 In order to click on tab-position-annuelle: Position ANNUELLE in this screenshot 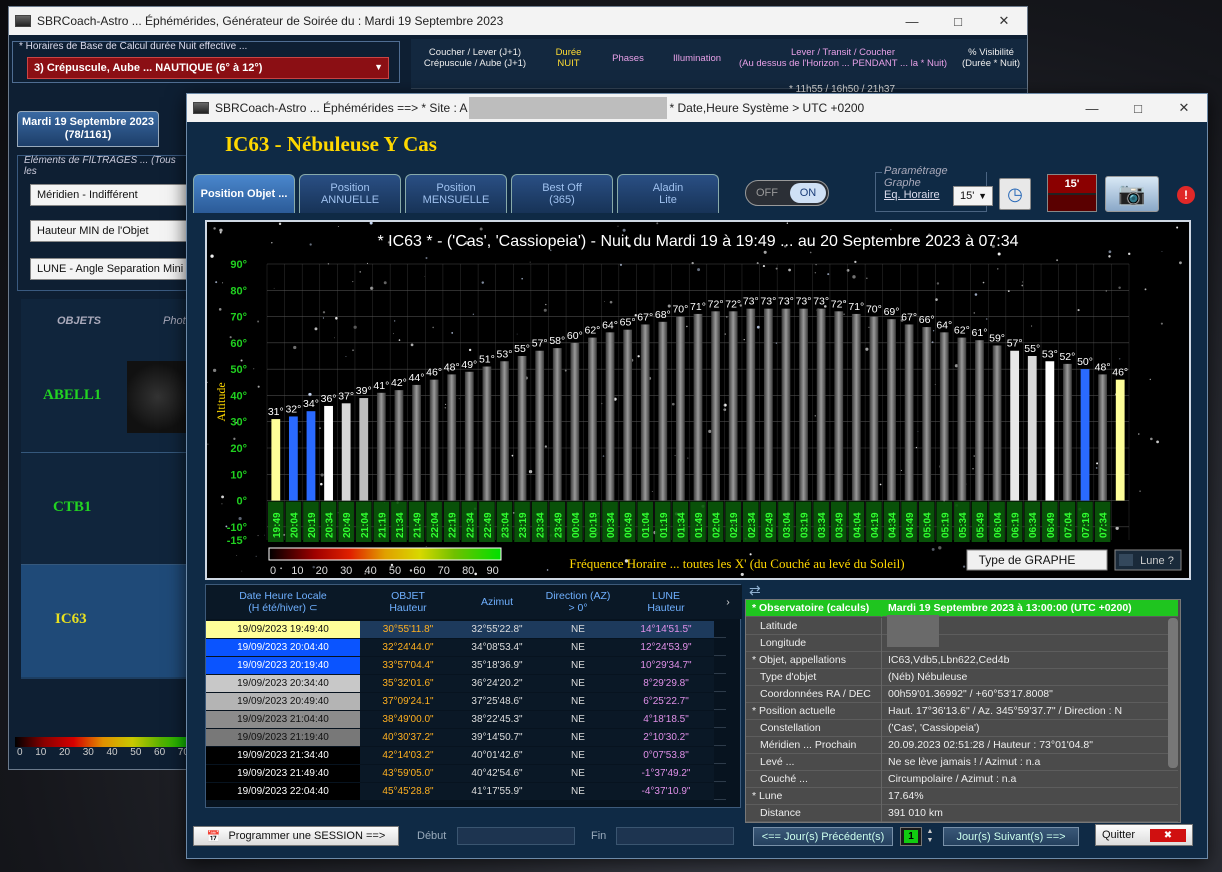, I will do `click(350, 193)`.